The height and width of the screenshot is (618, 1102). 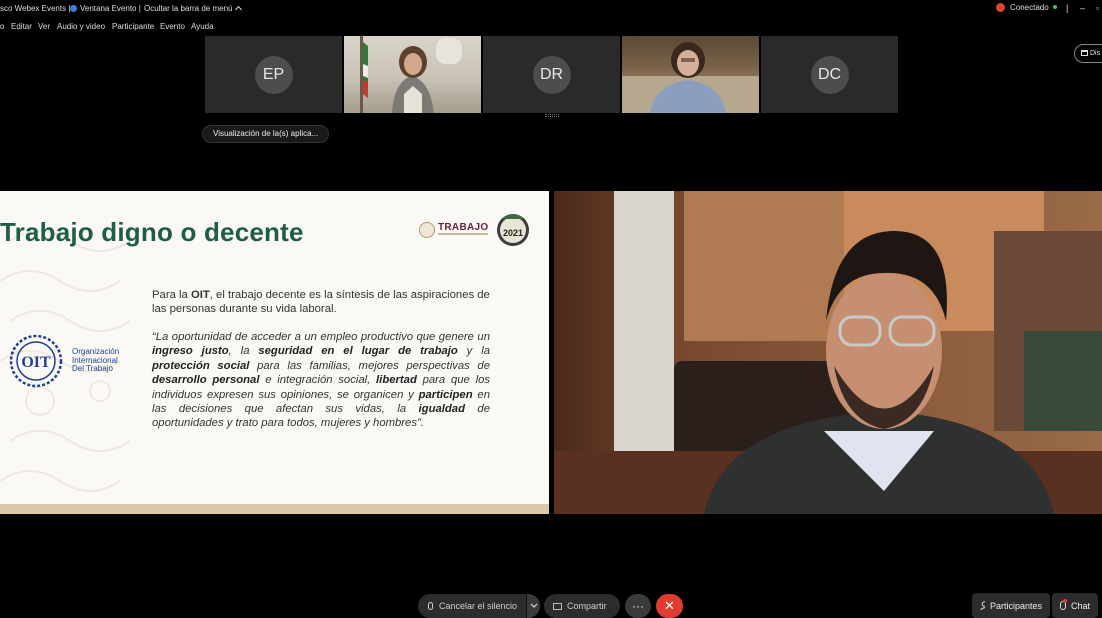 I want to click on oit-abbrev-text: OIT, so click(x=36, y=362).